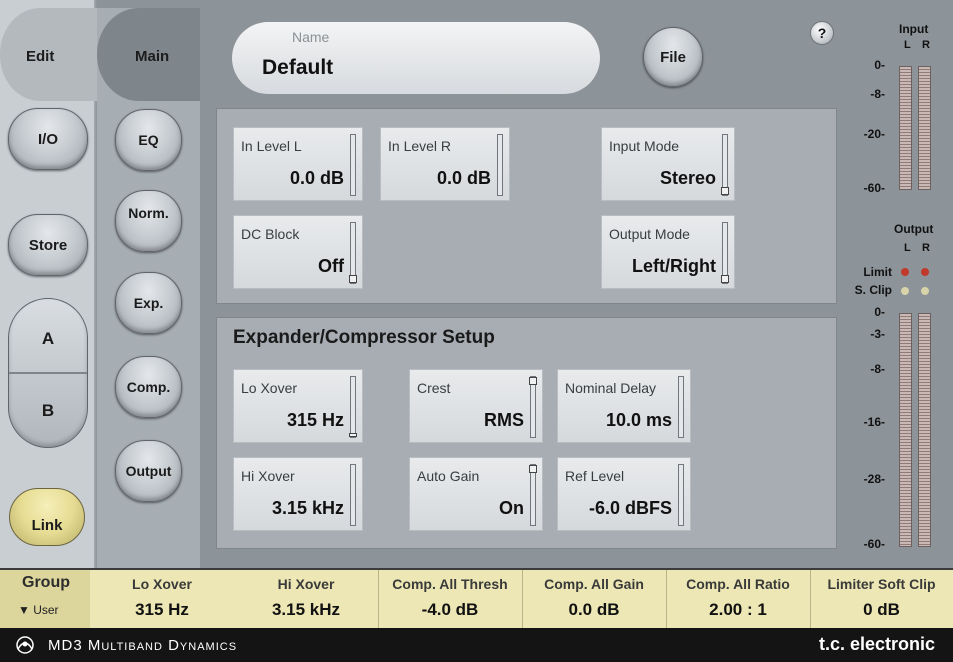 The image size is (953, 662). I want to click on quick-param-label: Hi Xover, so click(306, 584).